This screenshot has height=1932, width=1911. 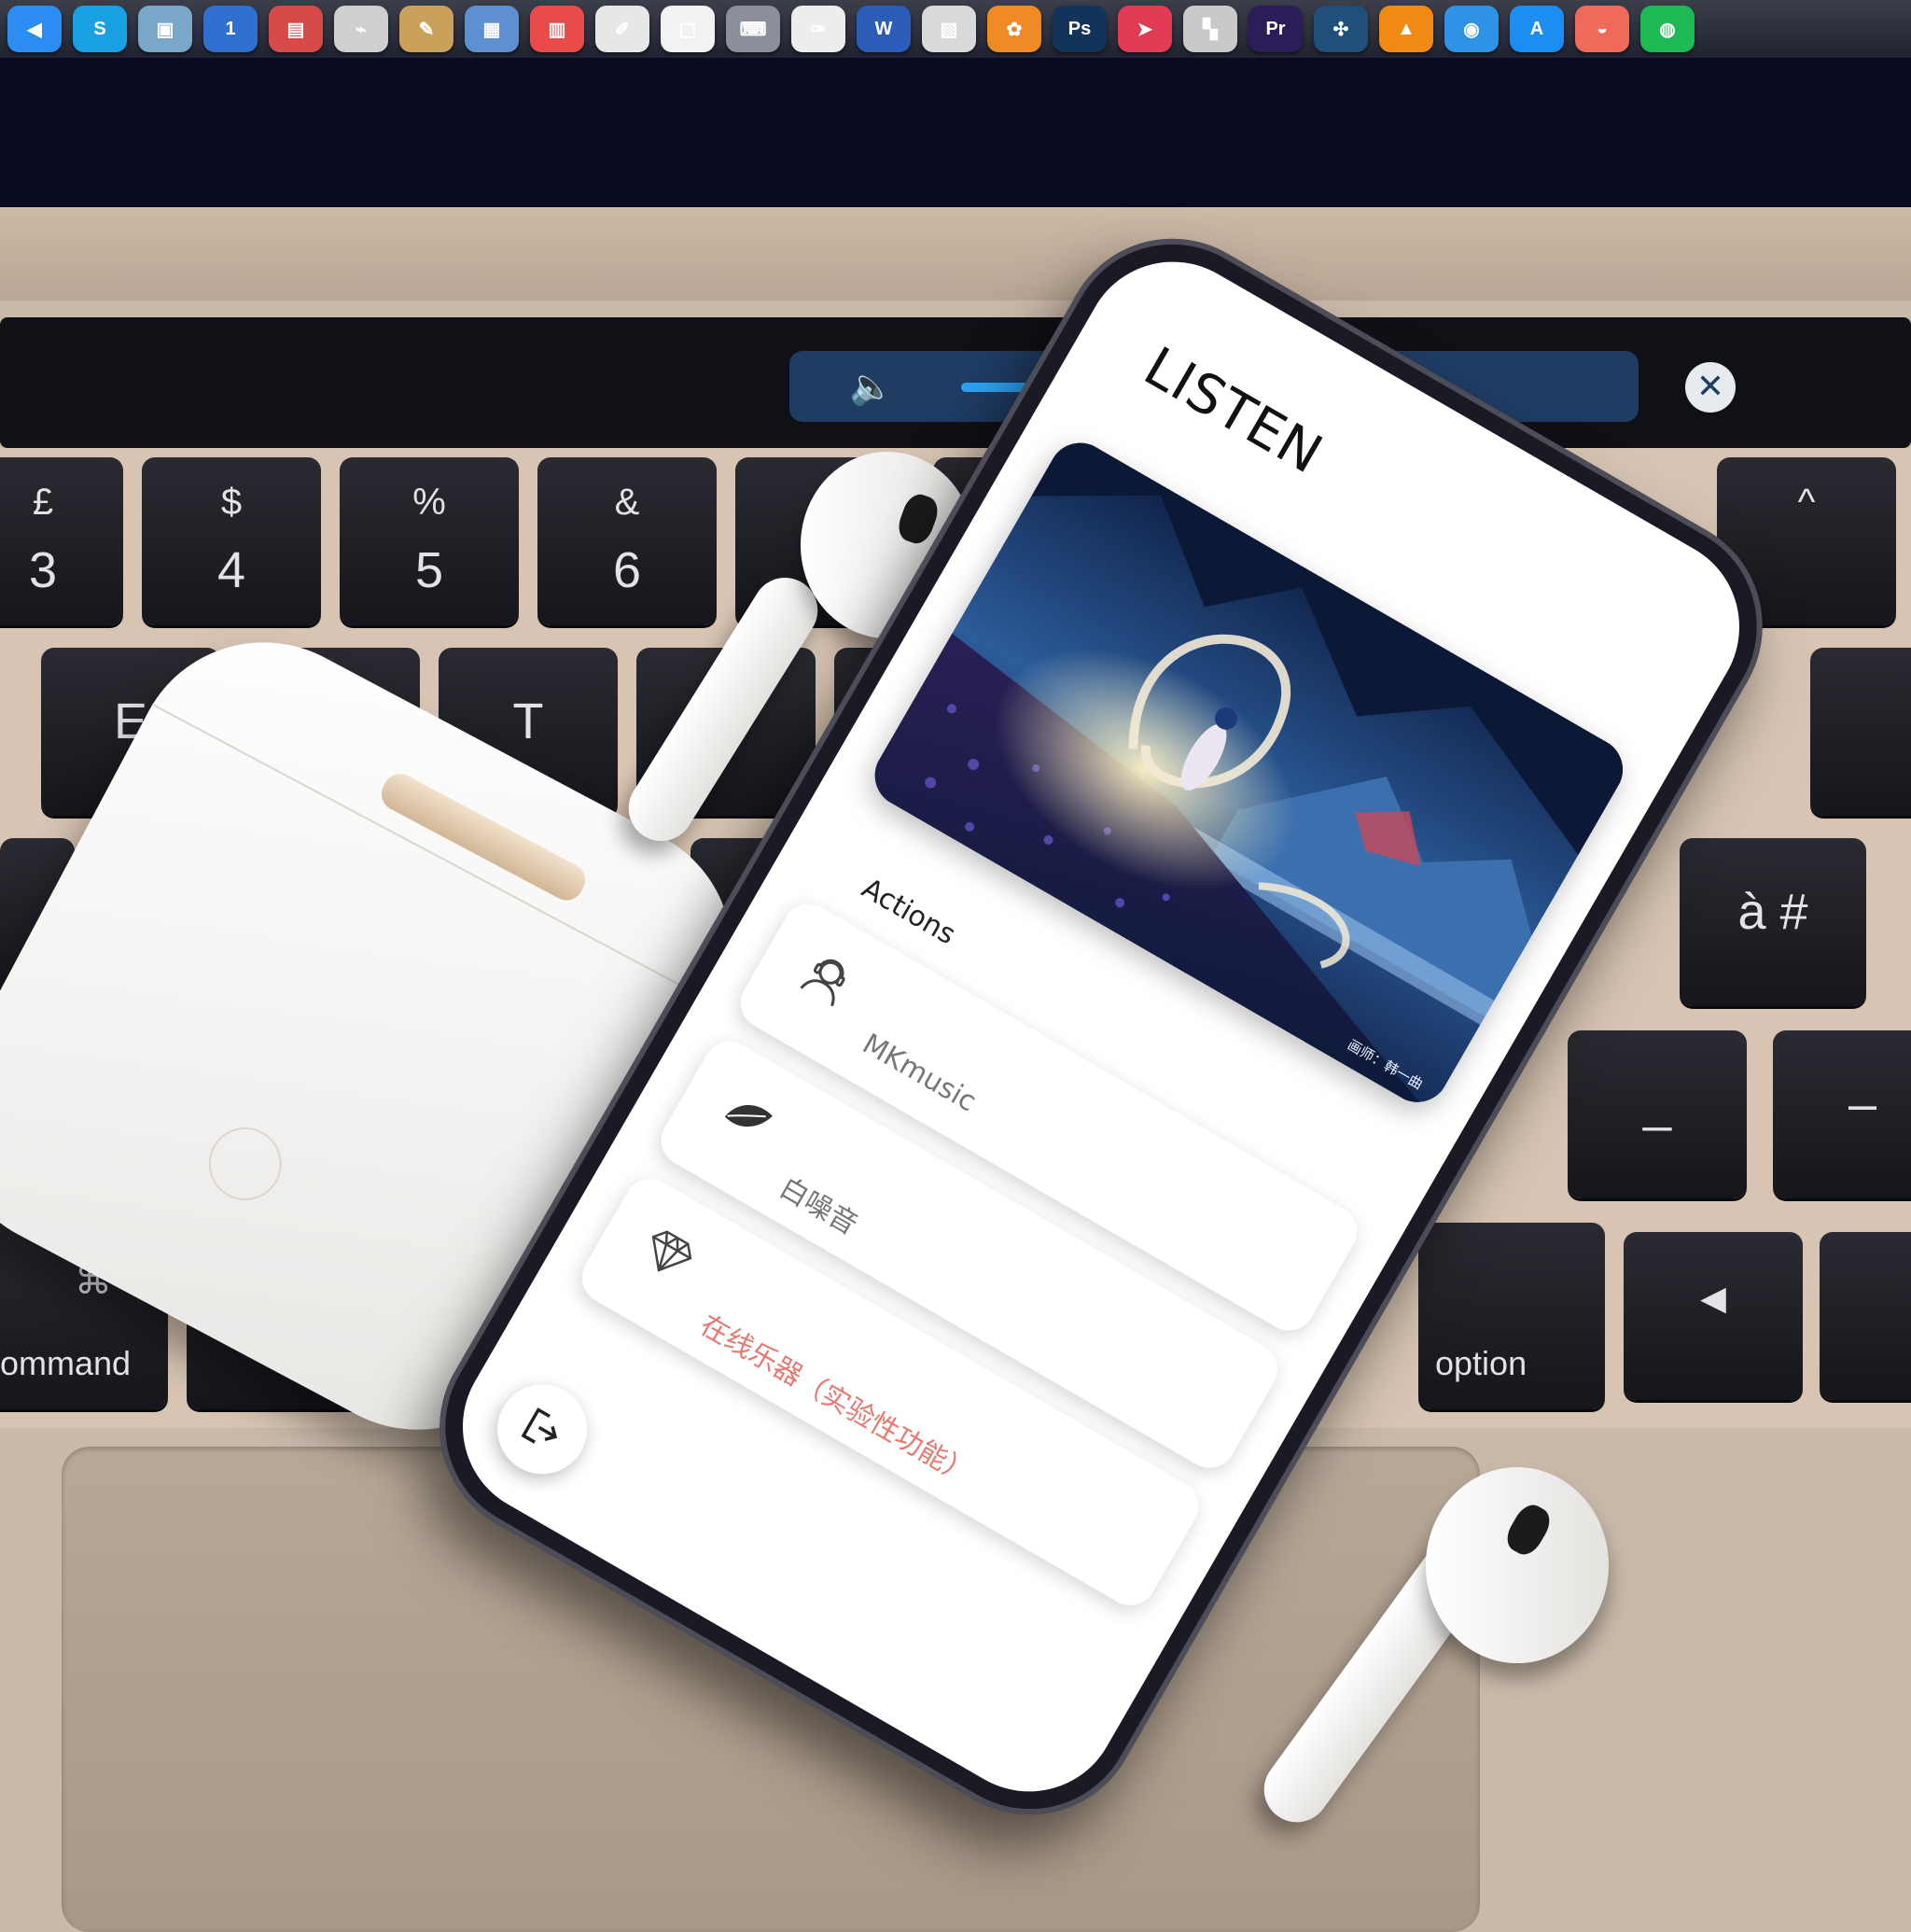 I want to click on option-label: option, so click(x=1481, y=1363).